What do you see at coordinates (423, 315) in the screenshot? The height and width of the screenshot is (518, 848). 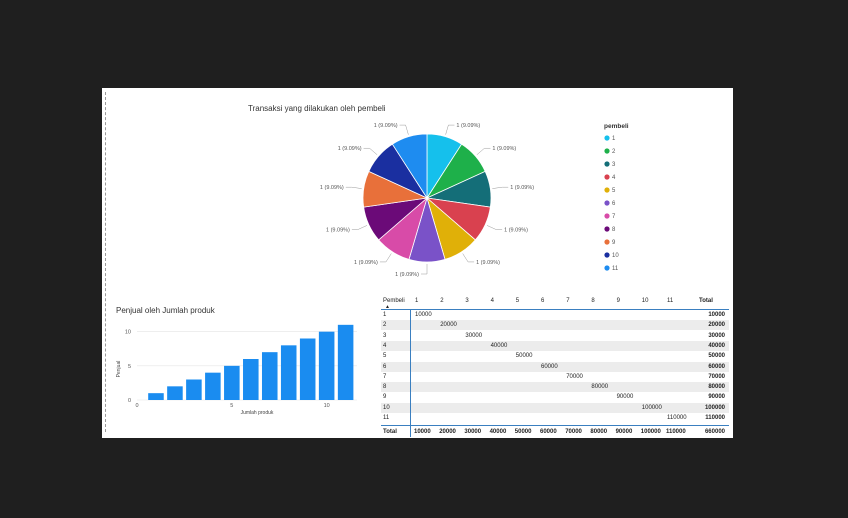 I see `matrix-cell-value: 10000` at bounding box center [423, 315].